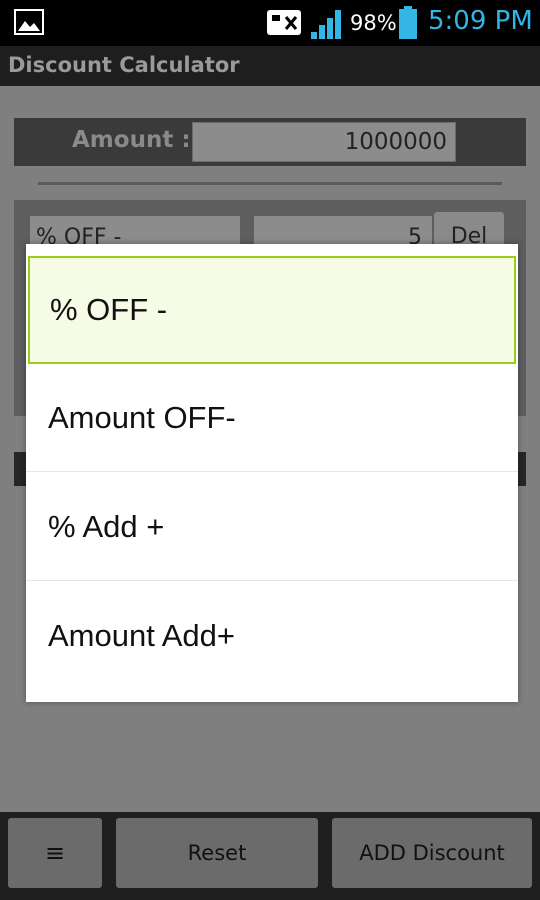 This screenshot has height=900, width=540. Describe the element at coordinates (373, 23) in the screenshot. I see `battery-percent: 98%` at that location.